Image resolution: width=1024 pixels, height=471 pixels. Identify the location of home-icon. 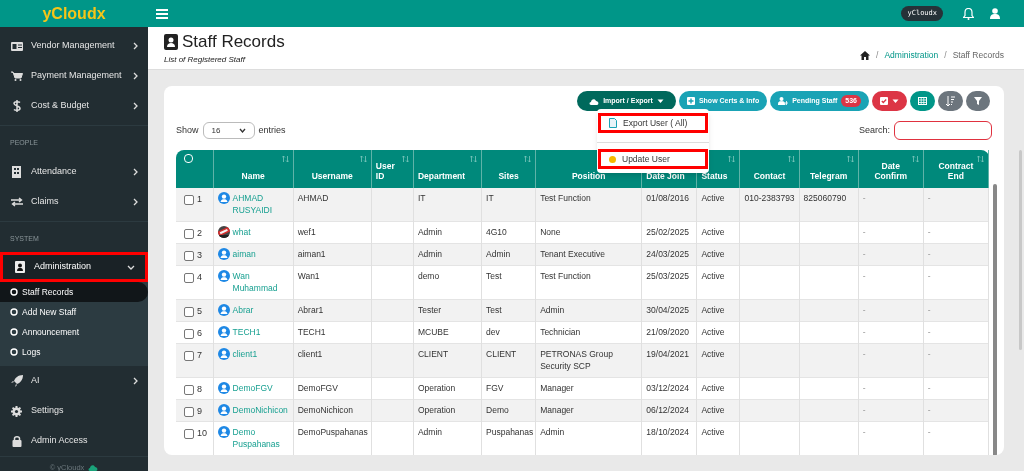
(865, 55).